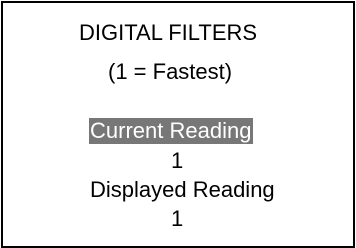 This screenshot has height=248, width=356. What do you see at coordinates (182, 190) in the screenshot?
I see `displayed-reading-menu-item: Displayed Reading` at bounding box center [182, 190].